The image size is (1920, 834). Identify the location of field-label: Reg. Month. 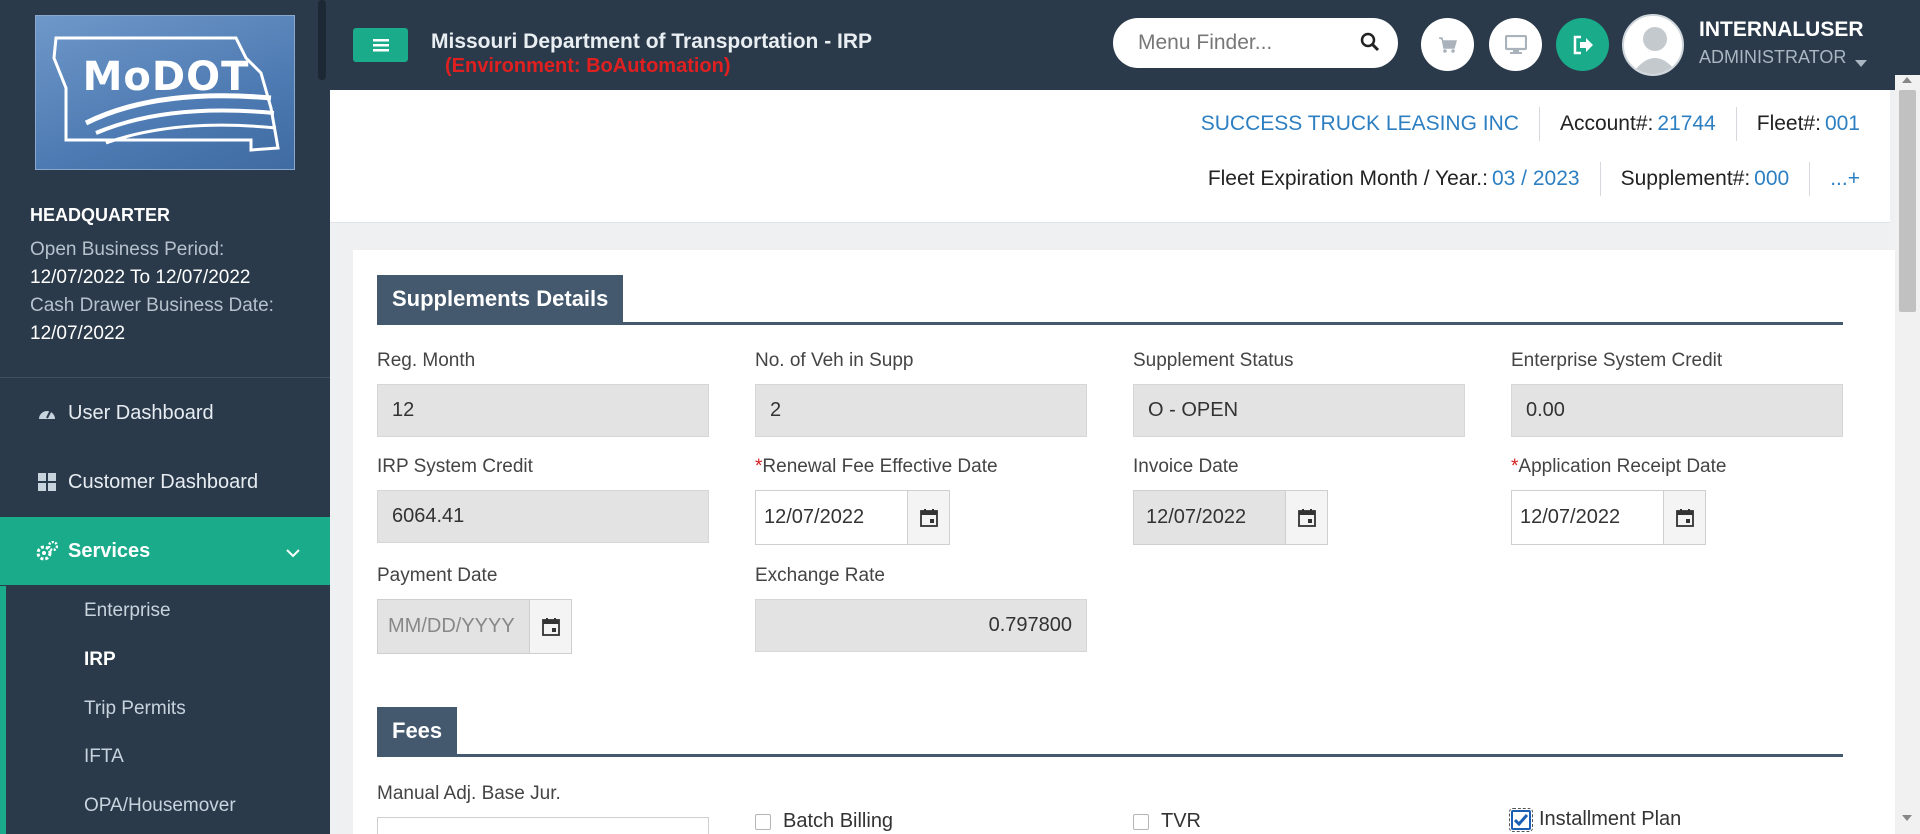
(426, 360).